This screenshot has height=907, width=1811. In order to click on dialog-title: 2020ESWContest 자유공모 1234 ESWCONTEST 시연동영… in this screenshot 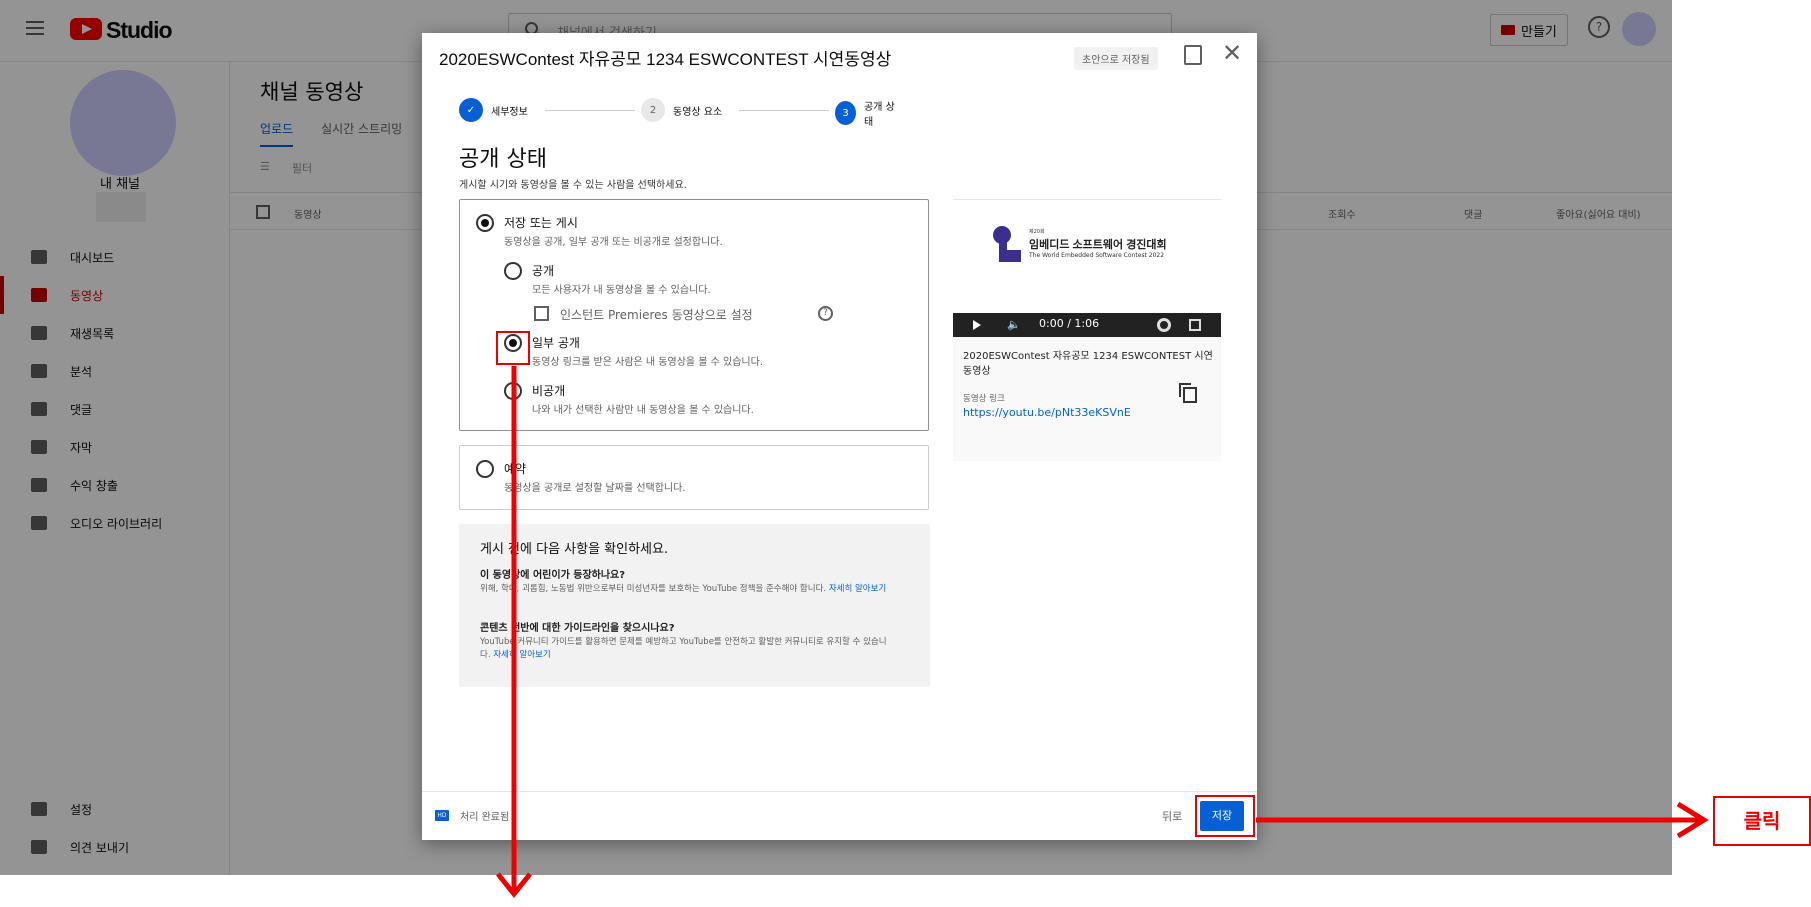, I will do `click(665, 59)`.